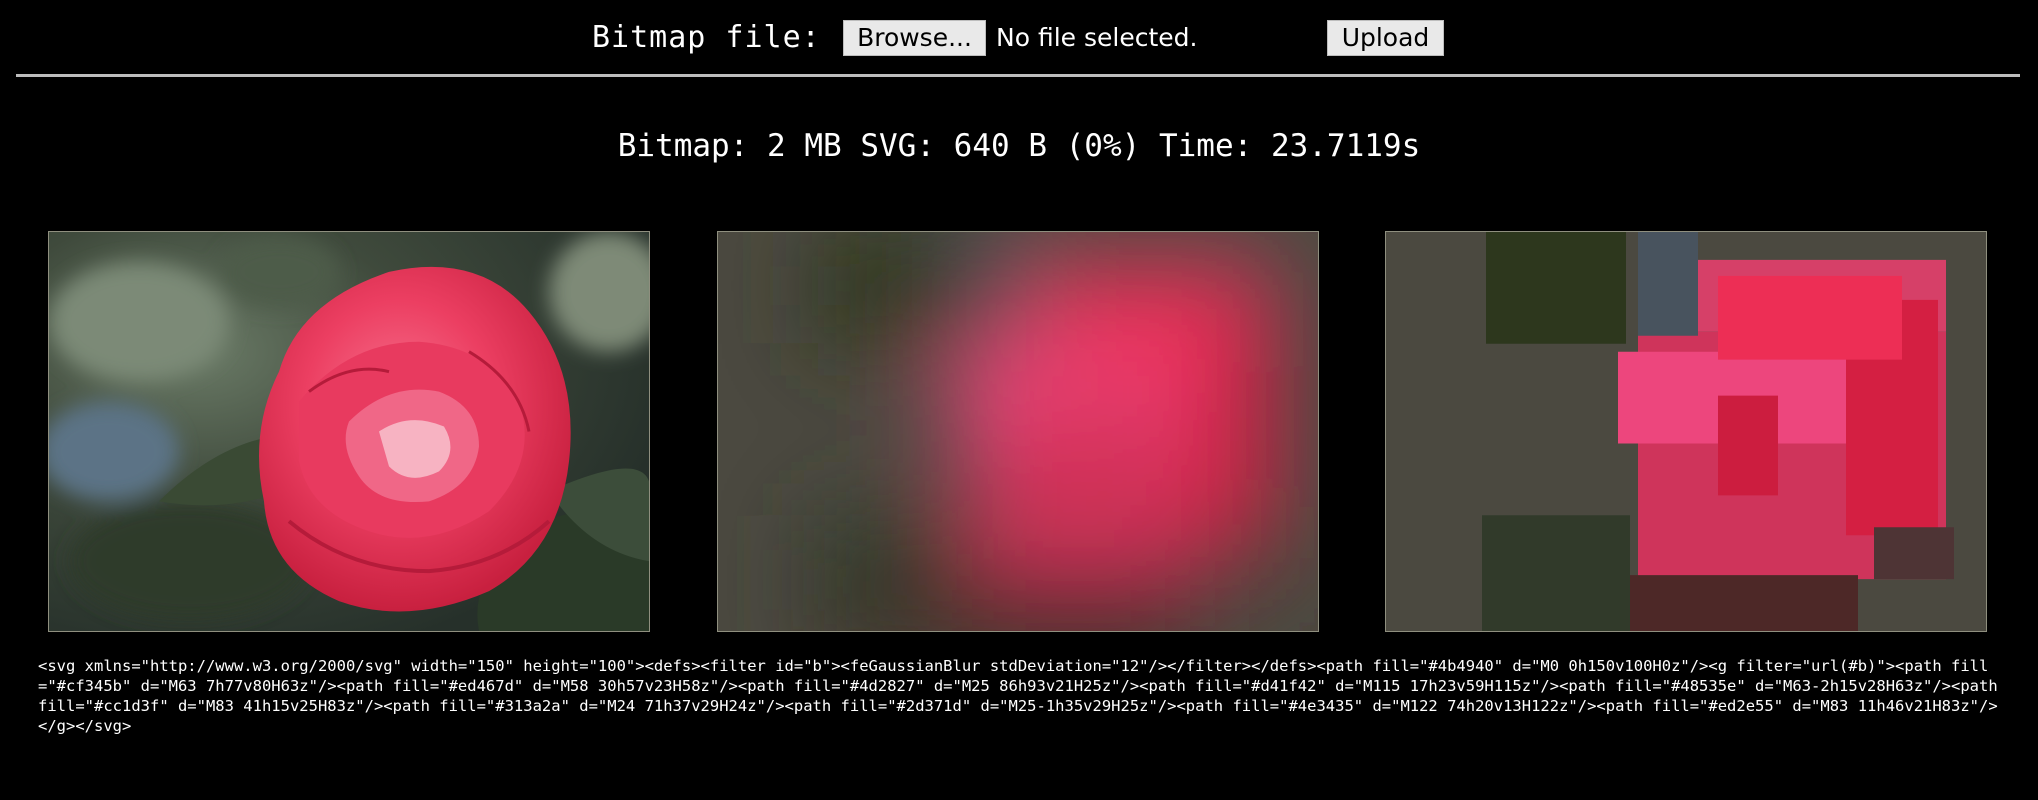 This screenshot has width=2038, height=800. What do you see at coordinates (1018, 75) in the screenshot?
I see `divider` at bounding box center [1018, 75].